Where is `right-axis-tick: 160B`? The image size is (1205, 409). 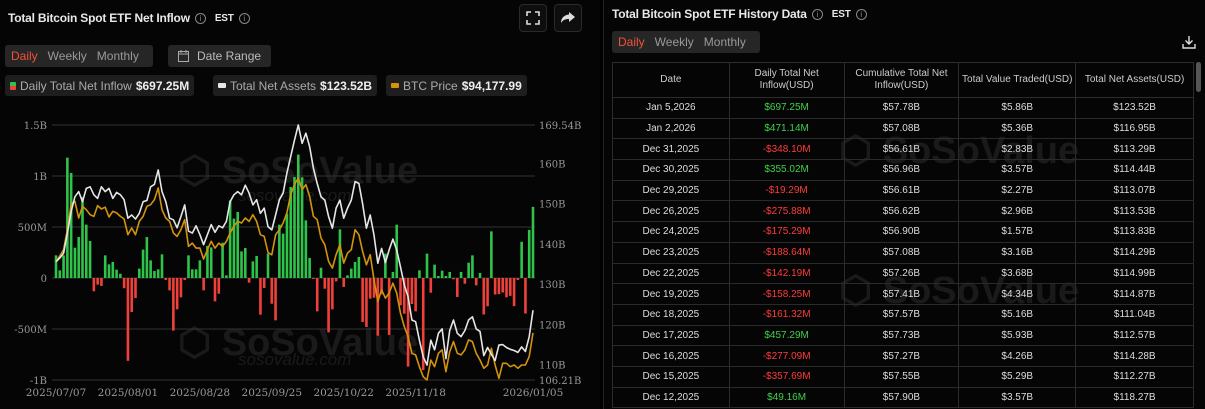
right-axis-tick: 160B is located at coordinates (552, 164).